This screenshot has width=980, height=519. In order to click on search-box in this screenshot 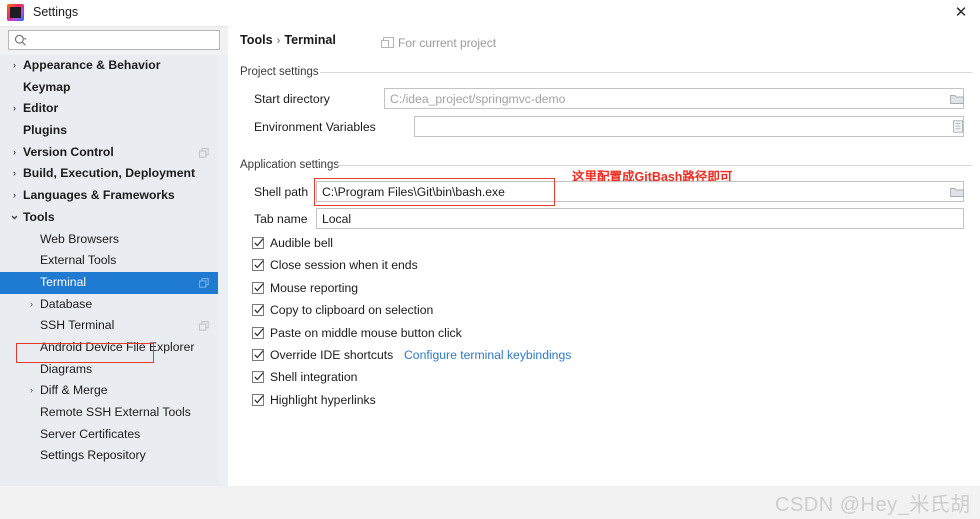, I will do `click(114, 40)`.